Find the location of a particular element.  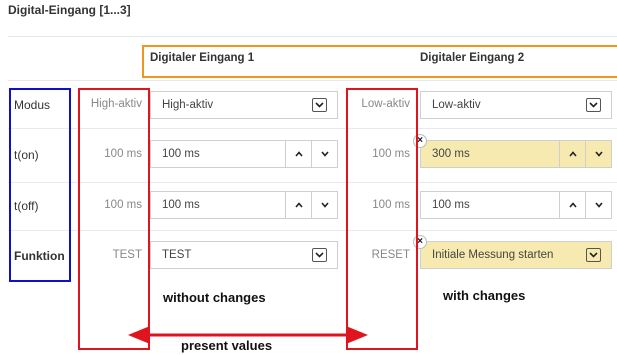

annotation-present-values: present values is located at coordinates (227, 345).